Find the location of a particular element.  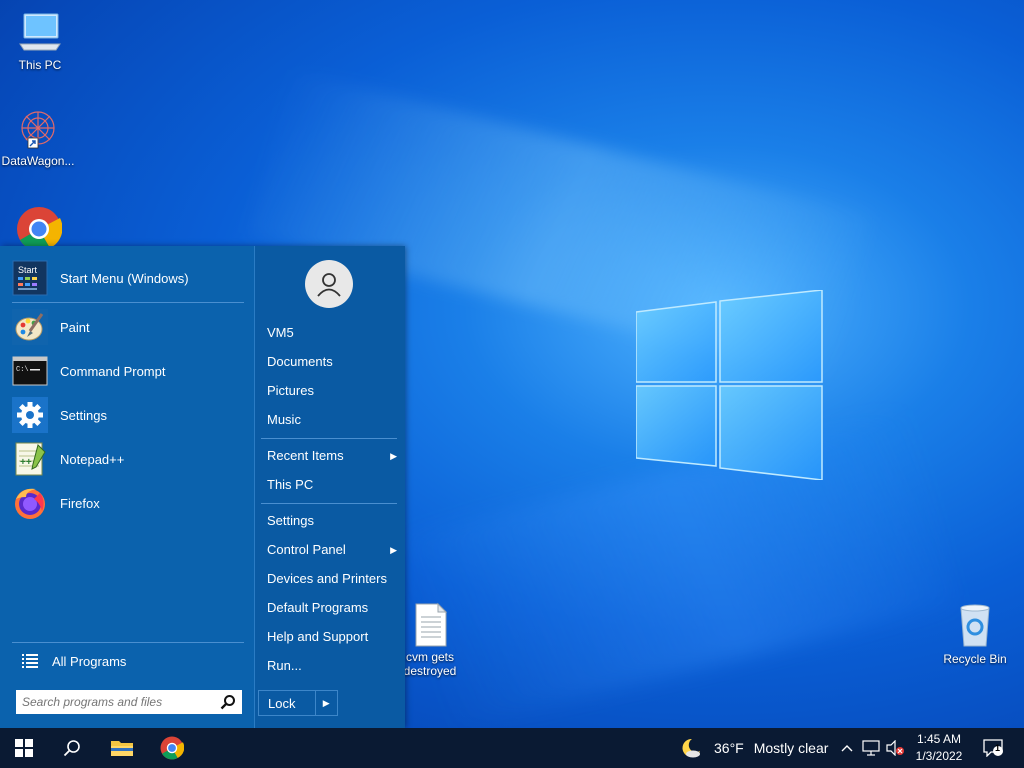

user-avatar is located at coordinates (329, 284).